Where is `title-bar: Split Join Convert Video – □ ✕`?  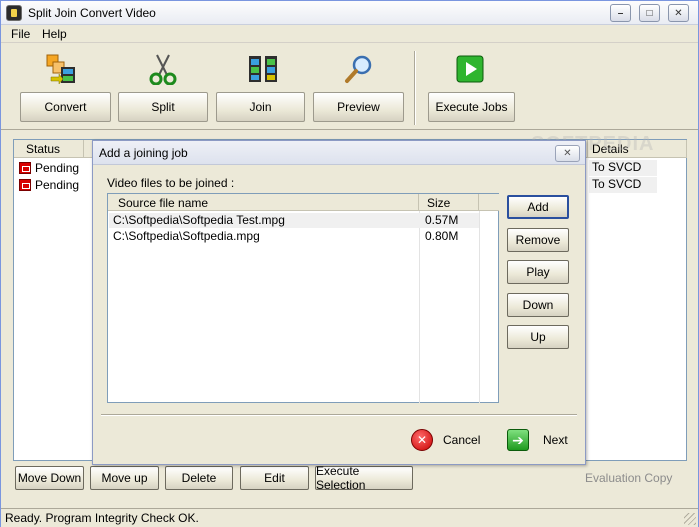 title-bar: Split Join Convert Video – □ ✕ is located at coordinates (349, 13).